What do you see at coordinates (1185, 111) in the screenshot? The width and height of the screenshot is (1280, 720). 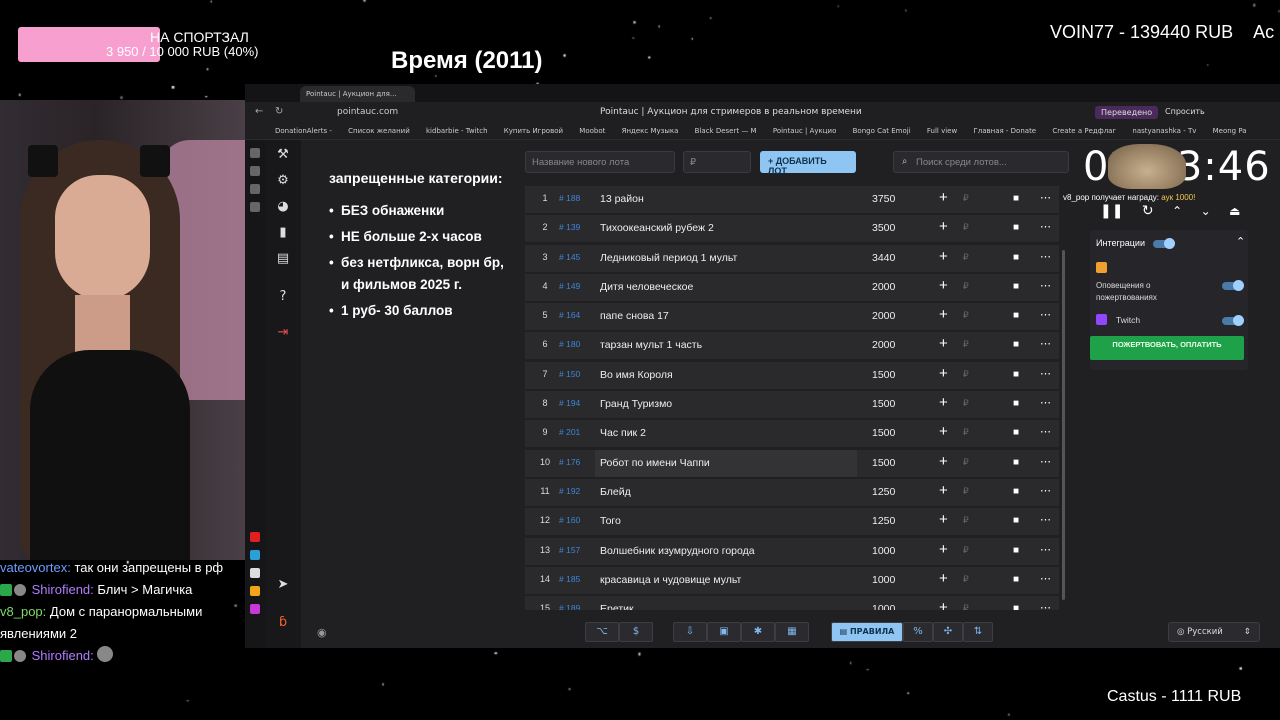 I see `ask-button: Спросить` at bounding box center [1185, 111].